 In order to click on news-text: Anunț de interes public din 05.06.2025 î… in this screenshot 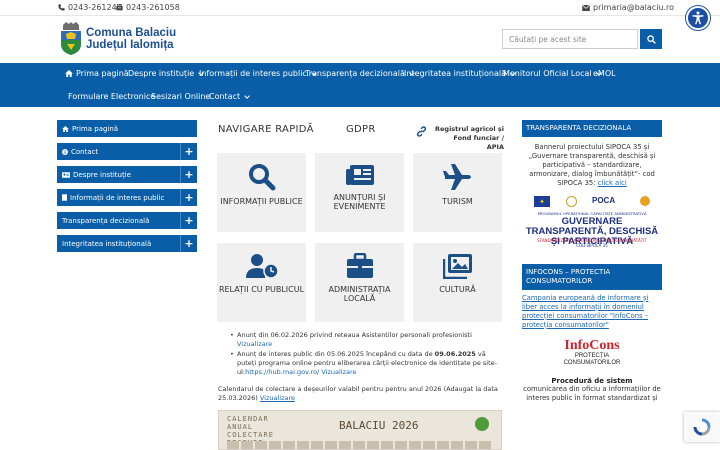, I will do `click(336, 354)`.